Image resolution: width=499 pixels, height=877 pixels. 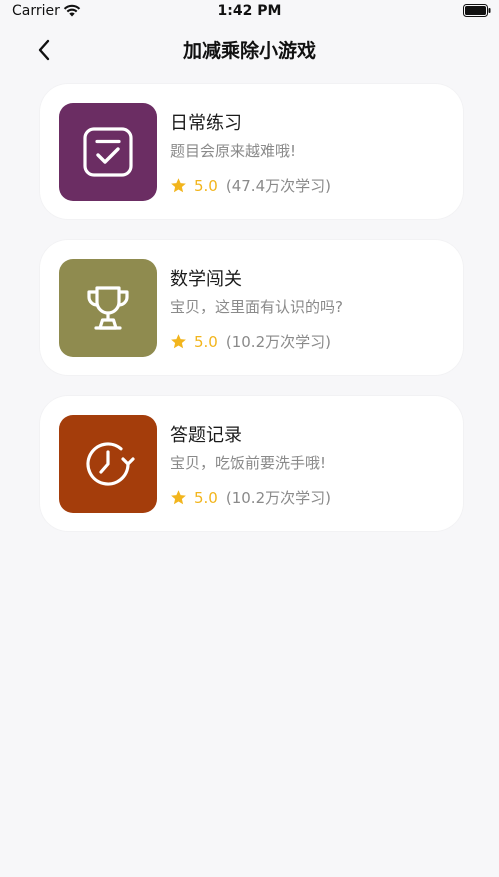 What do you see at coordinates (278, 186) in the screenshot?
I see `rating-count: (47.4万次学习)` at bounding box center [278, 186].